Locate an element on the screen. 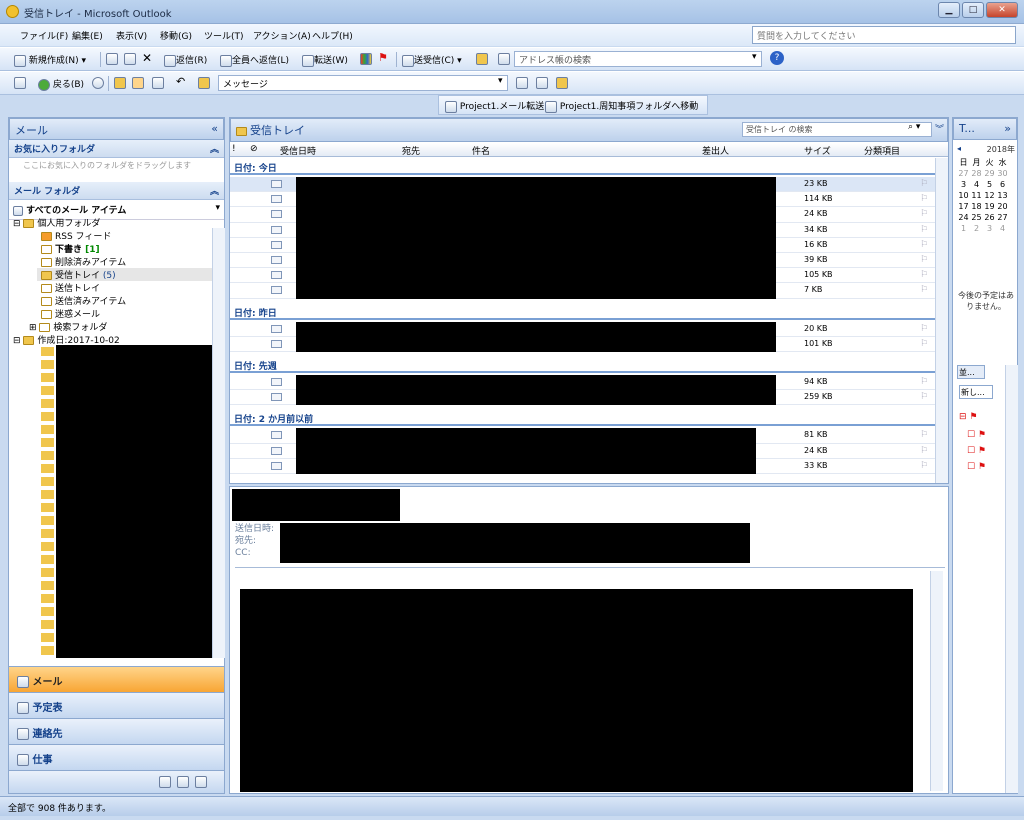 Image resolution: width=1024 pixels, height=820 pixels. flag-icon: ⚑ is located at coordinates (383, 57).